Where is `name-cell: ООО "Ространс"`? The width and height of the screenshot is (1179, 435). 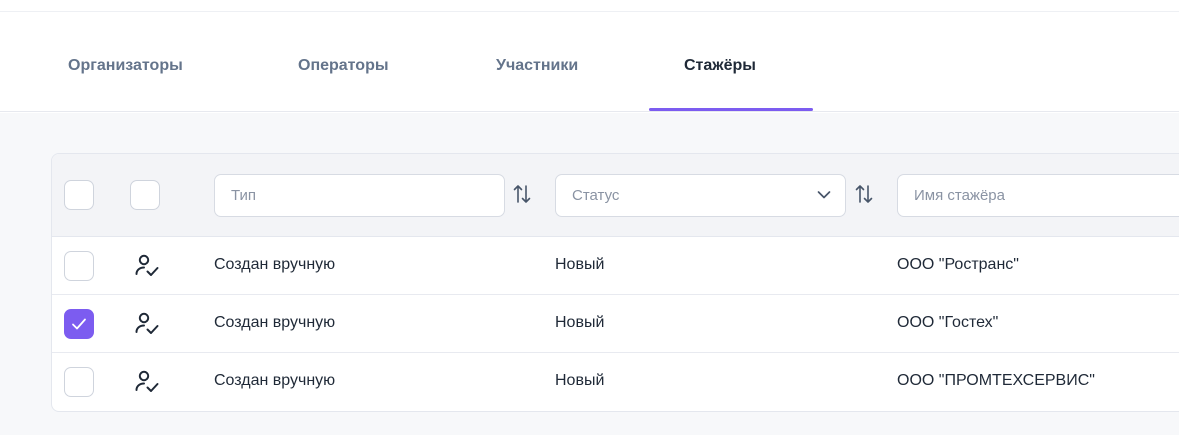 name-cell: ООО "Ространс" is located at coordinates (958, 264).